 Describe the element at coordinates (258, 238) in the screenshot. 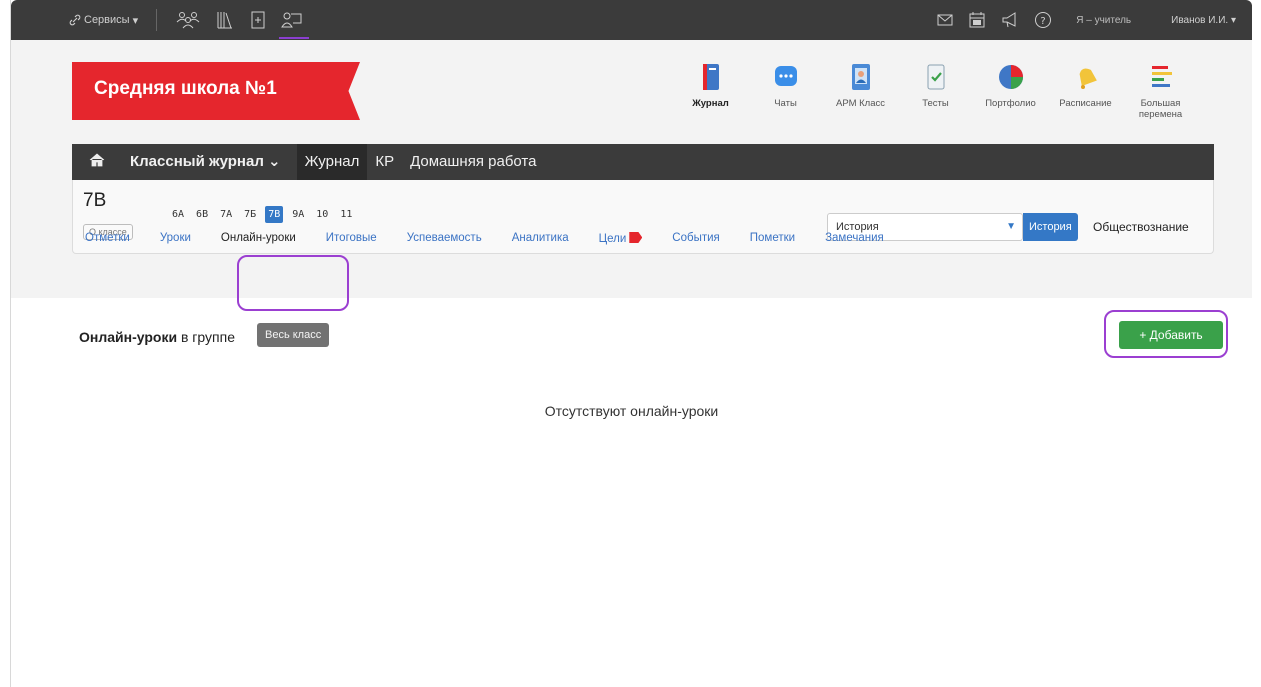

I see `tab-online-lessons: Онлайн-уроки` at that location.